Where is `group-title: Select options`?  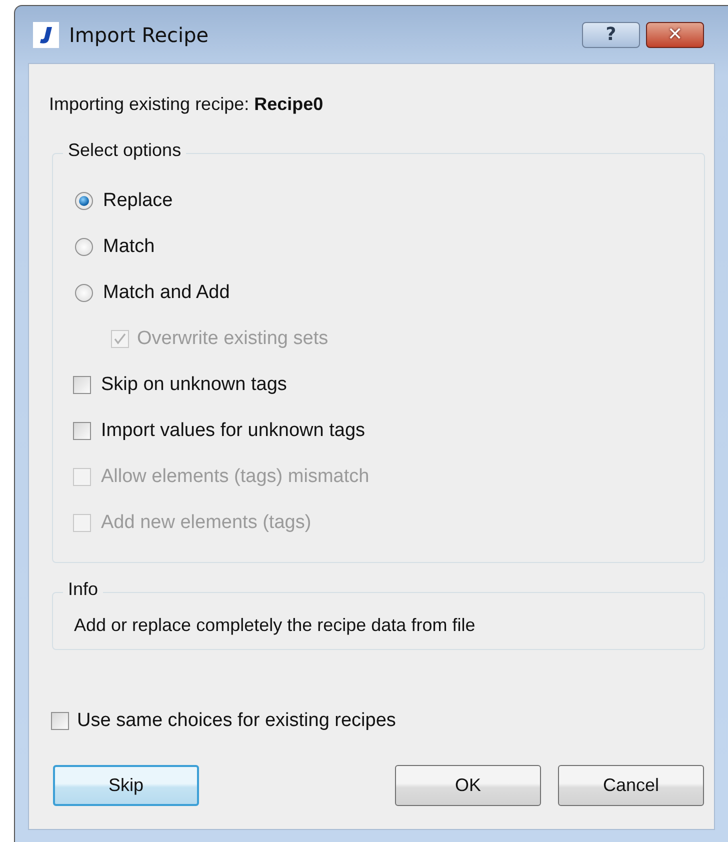
group-title: Select options is located at coordinates (124, 150).